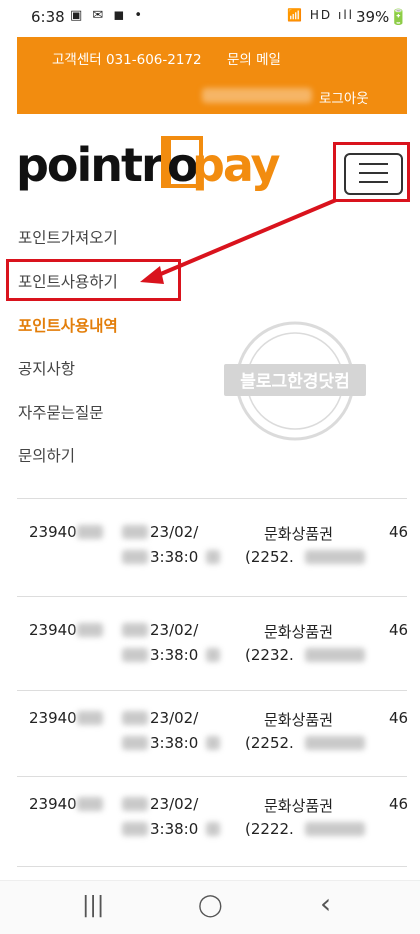 This screenshot has height=934, width=420. What do you see at coordinates (93, 280) in the screenshot?
I see `point-use-highlight-box` at bounding box center [93, 280].